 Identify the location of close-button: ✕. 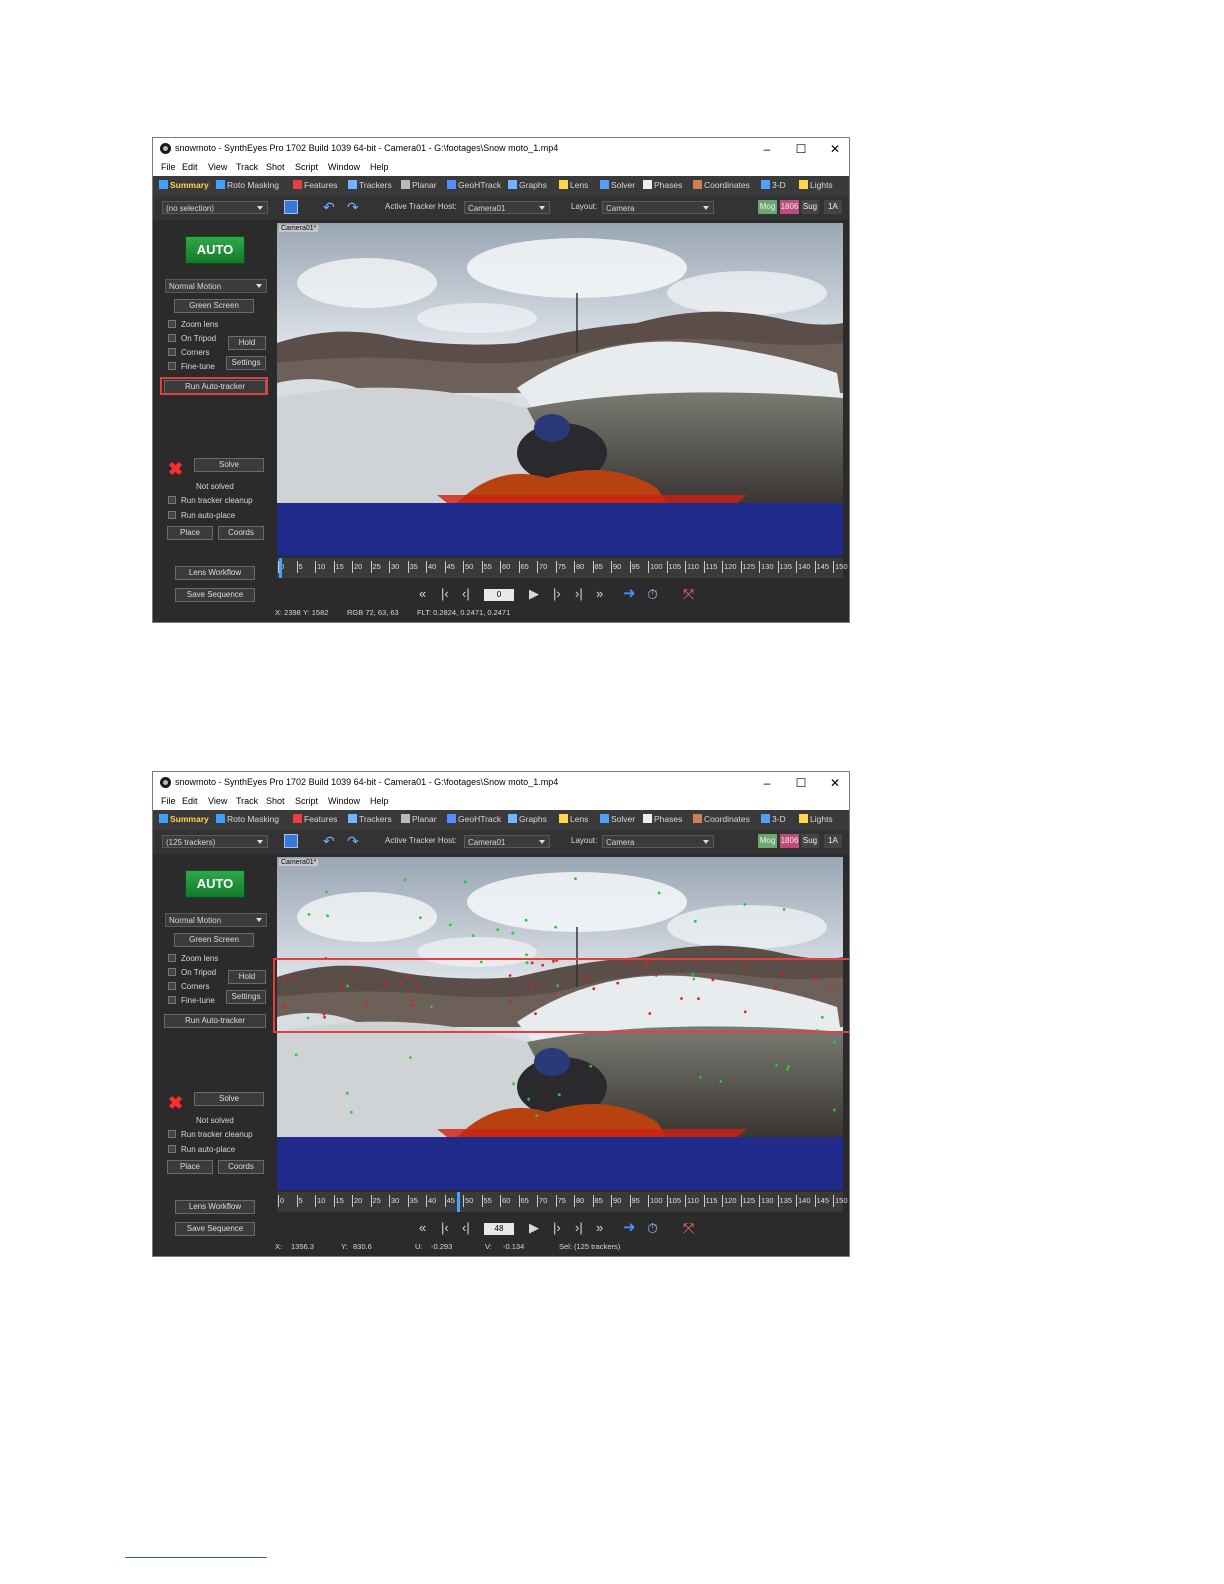
(834, 149).